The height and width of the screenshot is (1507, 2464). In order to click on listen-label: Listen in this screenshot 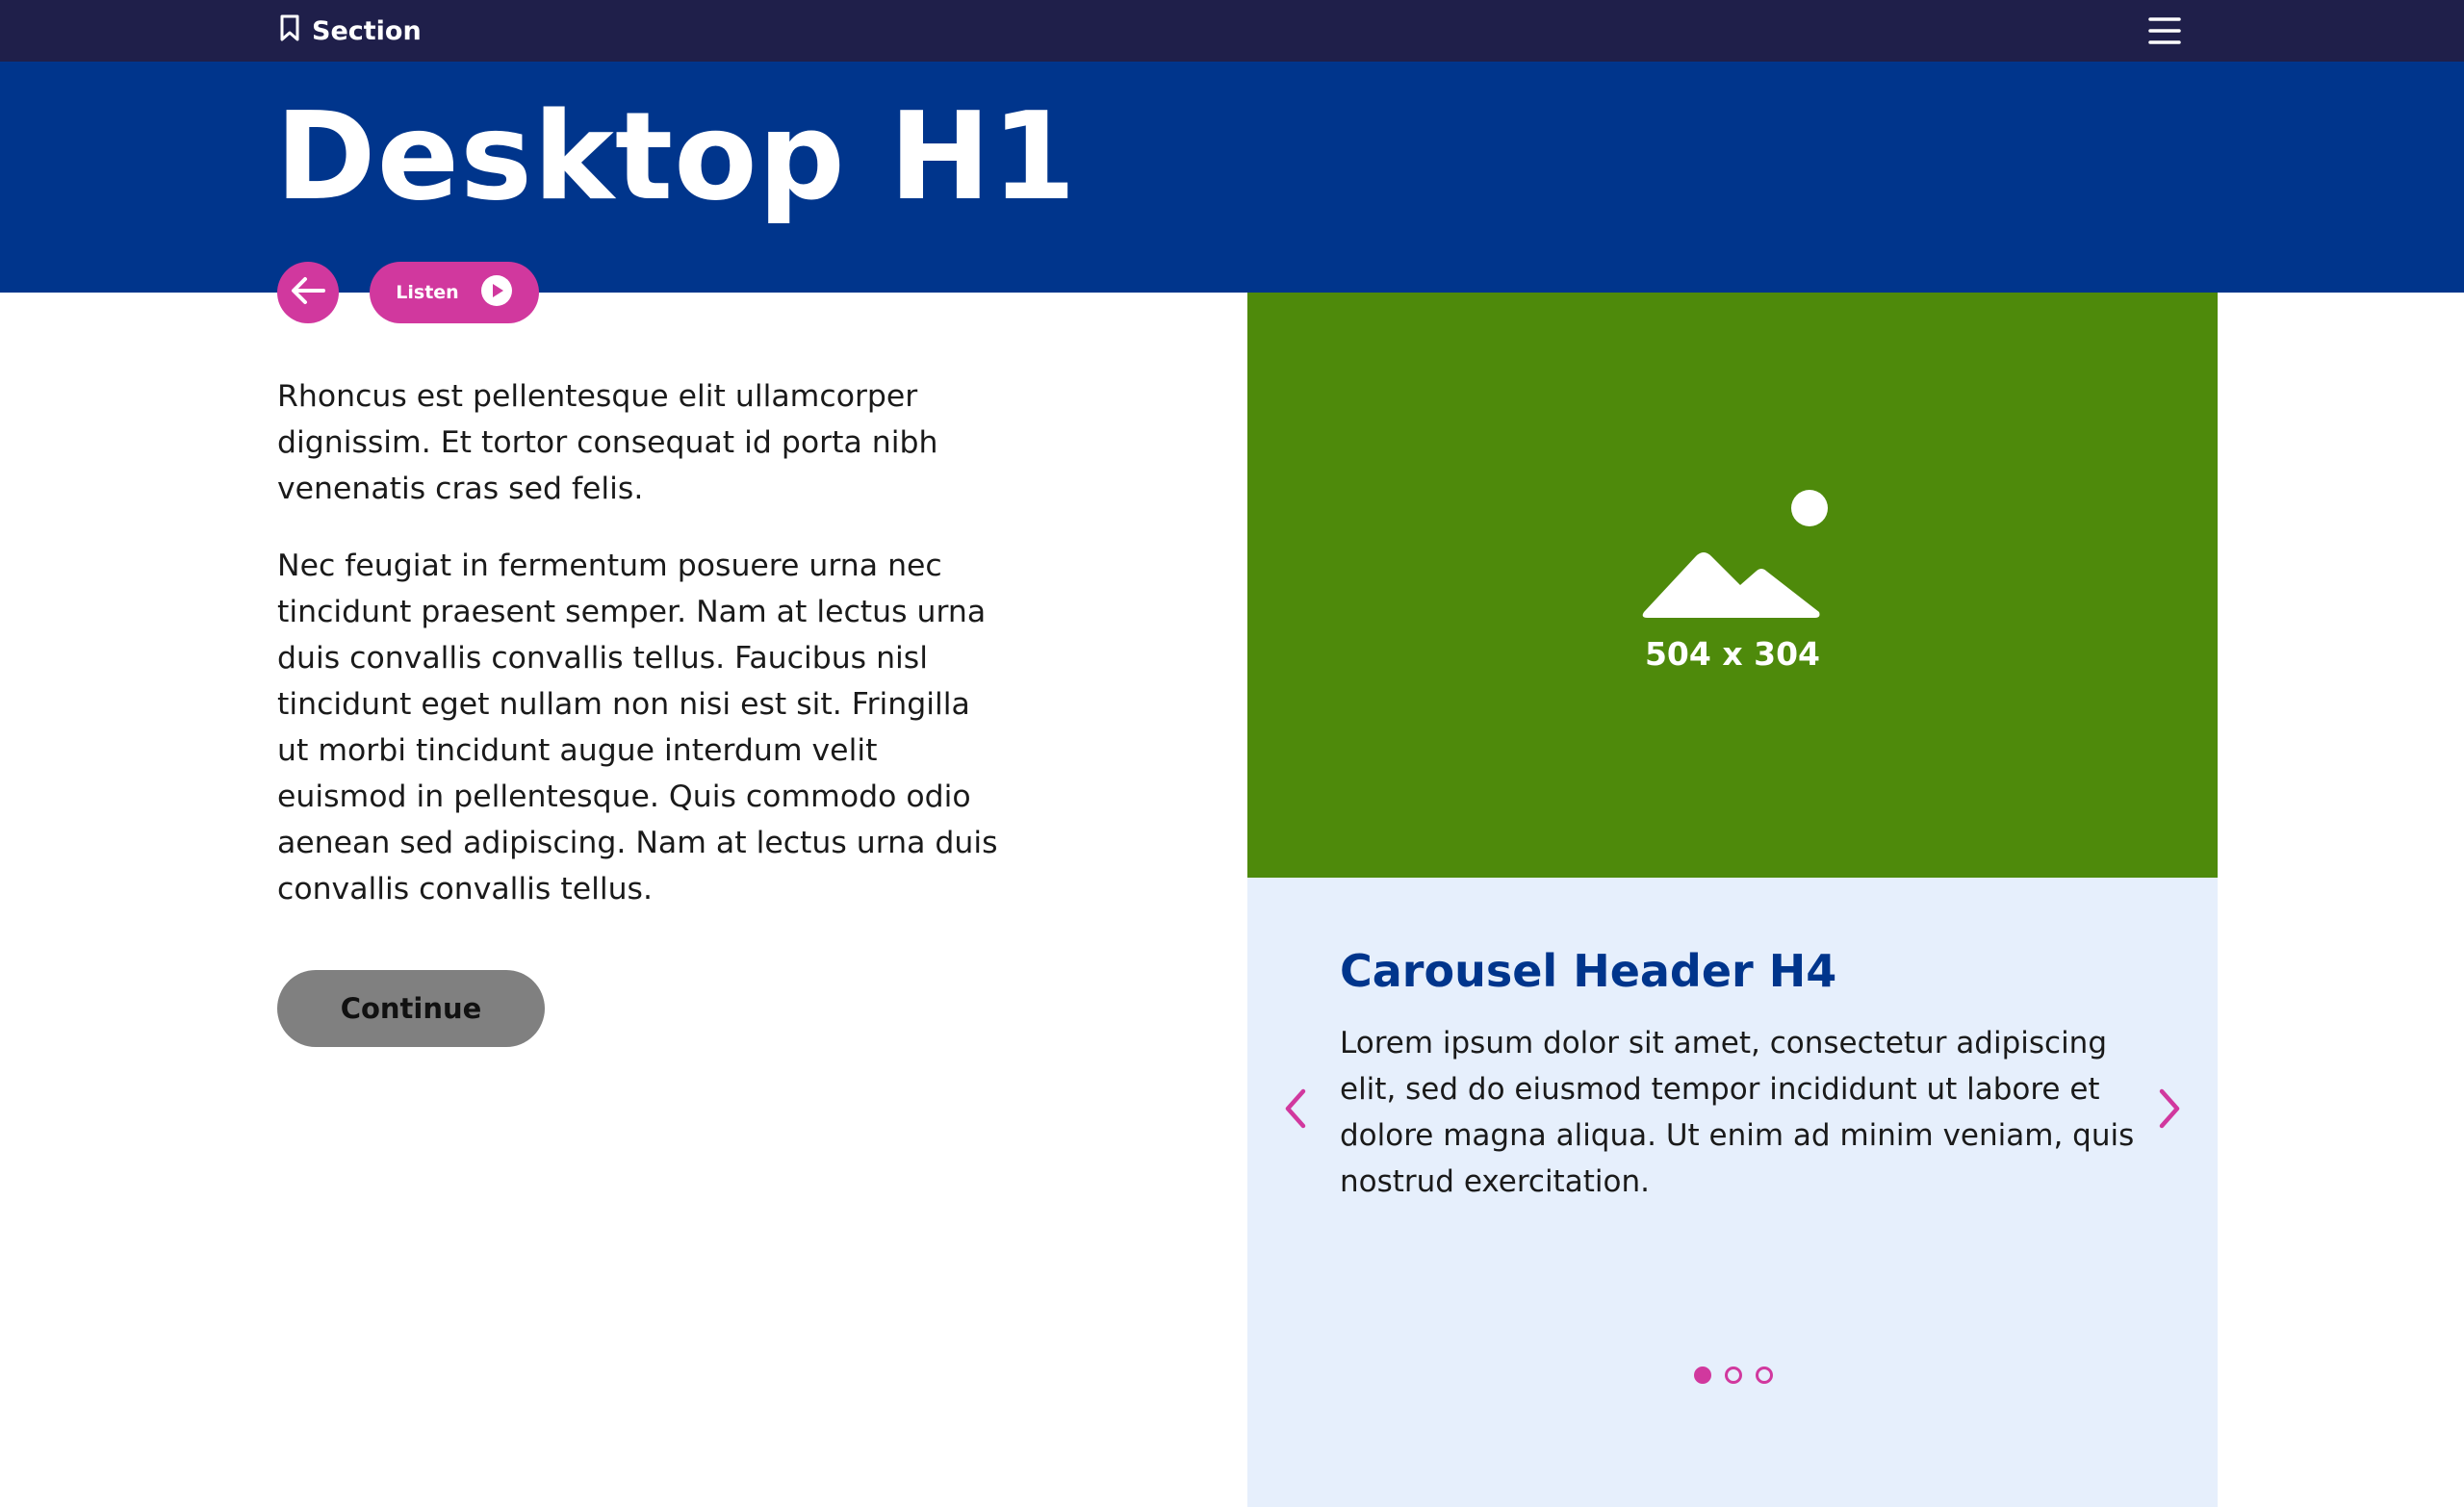, I will do `click(427, 292)`.